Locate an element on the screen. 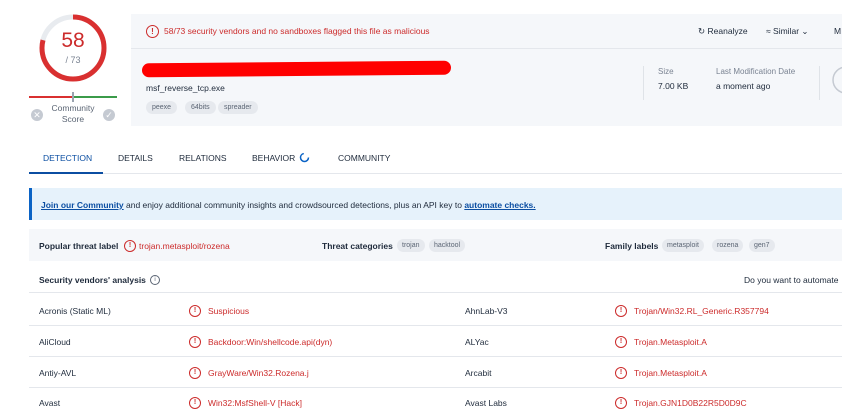 The height and width of the screenshot is (409, 842). loading-spinner-icon is located at coordinates (304, 157).